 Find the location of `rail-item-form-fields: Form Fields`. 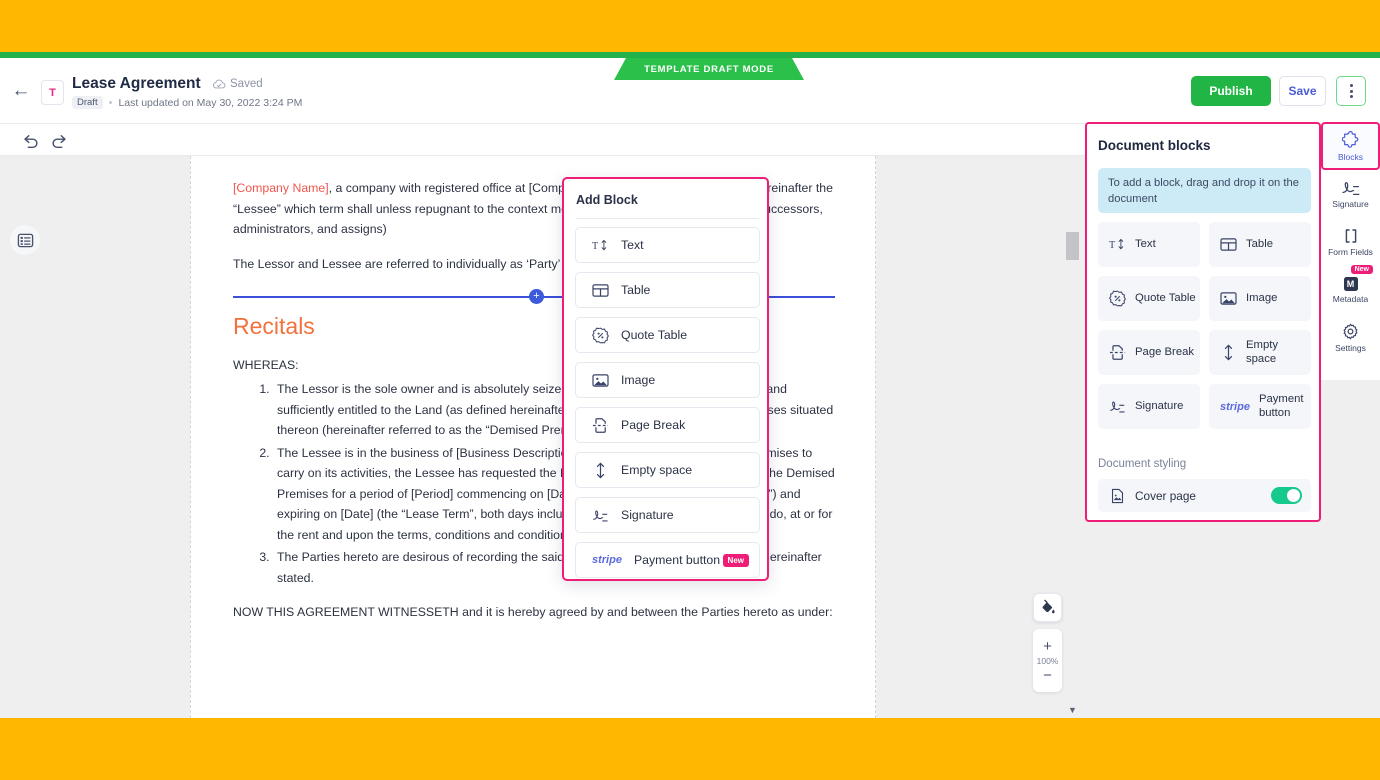

rail-item-form-fields: Form Fields is located at coordinates (1350, 242).